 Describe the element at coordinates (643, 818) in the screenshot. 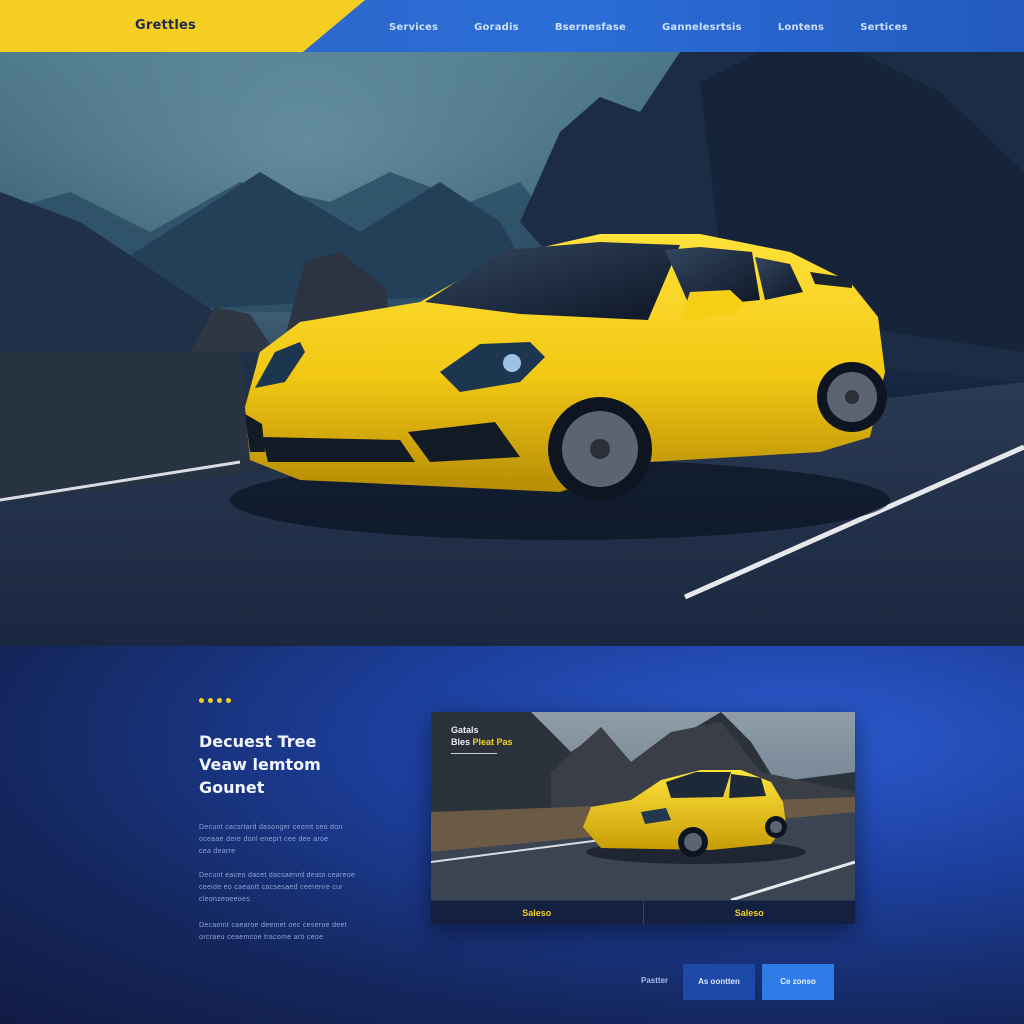

I see `car-preview-card: Gatals Bles Pleat Pas Saleso Saleso` at that location.